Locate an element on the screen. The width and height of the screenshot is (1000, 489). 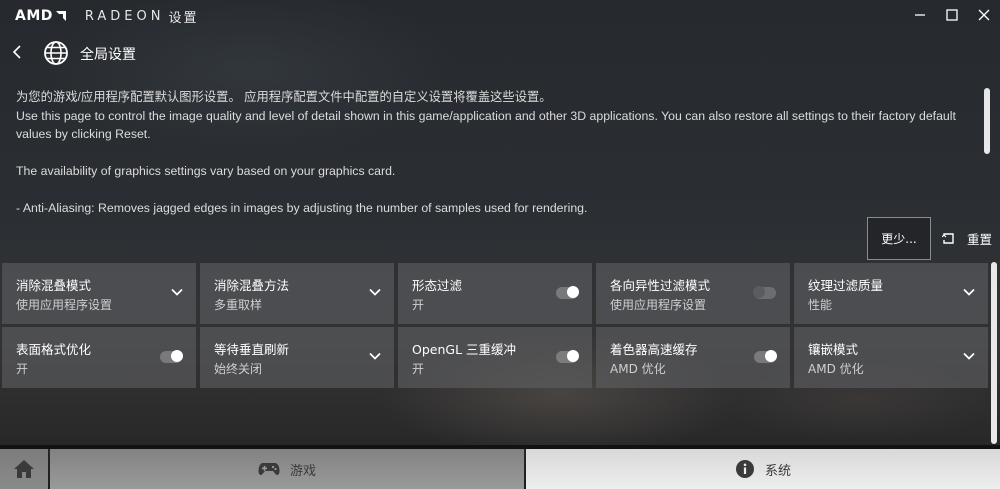
maximize-icon is located at coordinates (952, 15).